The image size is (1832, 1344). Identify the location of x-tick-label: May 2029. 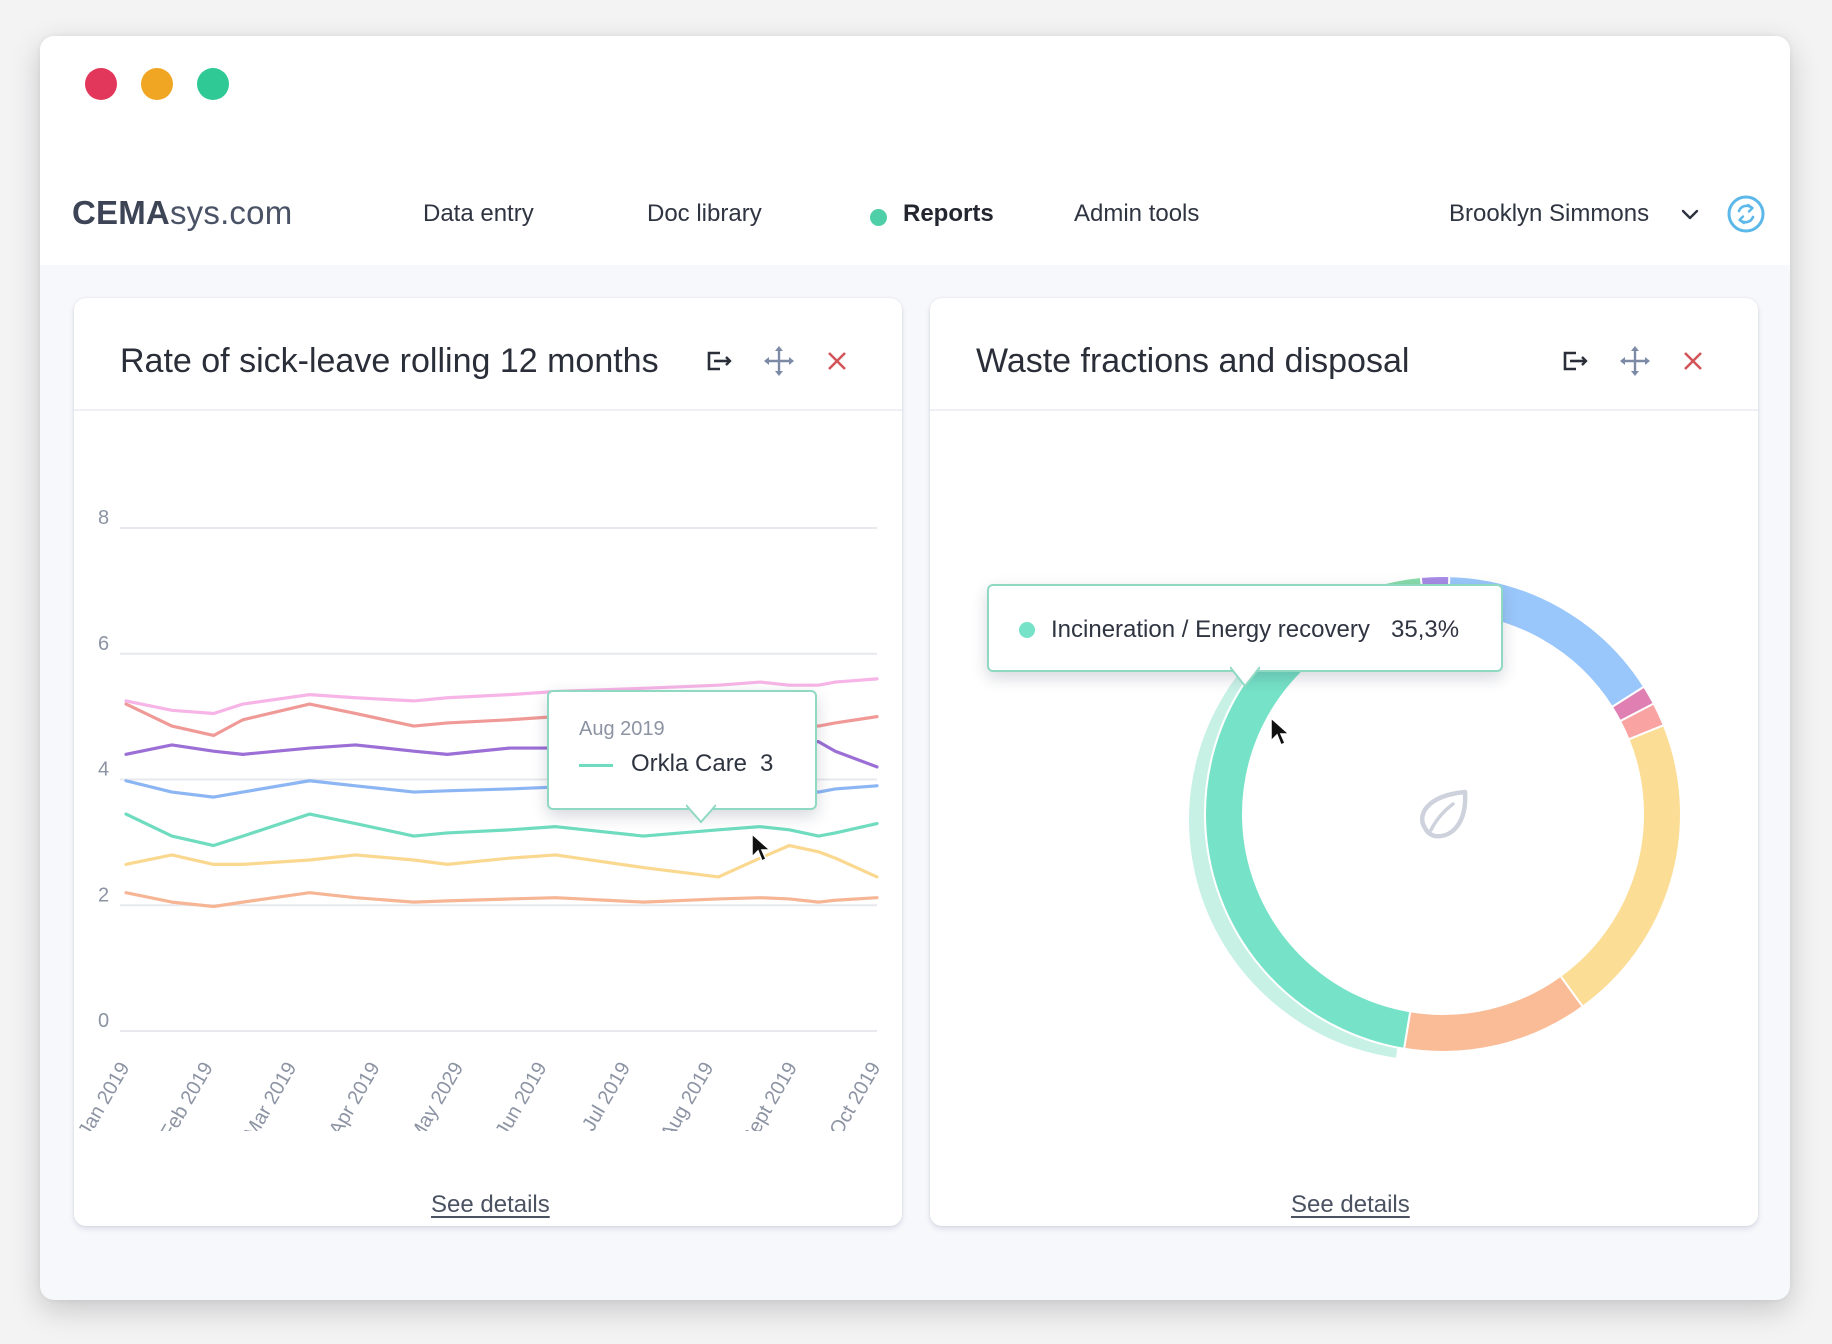
(436, 1095).